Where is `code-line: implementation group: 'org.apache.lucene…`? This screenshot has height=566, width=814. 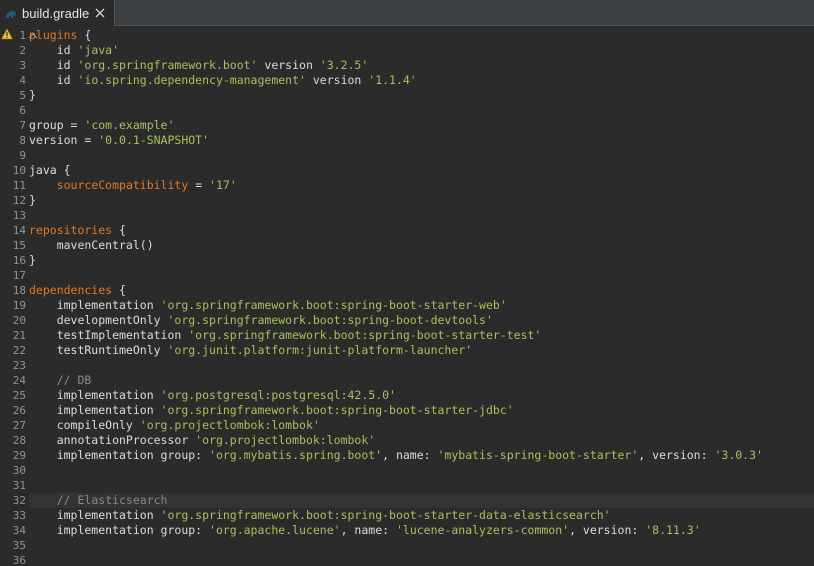 code-line: implementation group: 'org.apache.lucene… is located at coordinates (421, 530).